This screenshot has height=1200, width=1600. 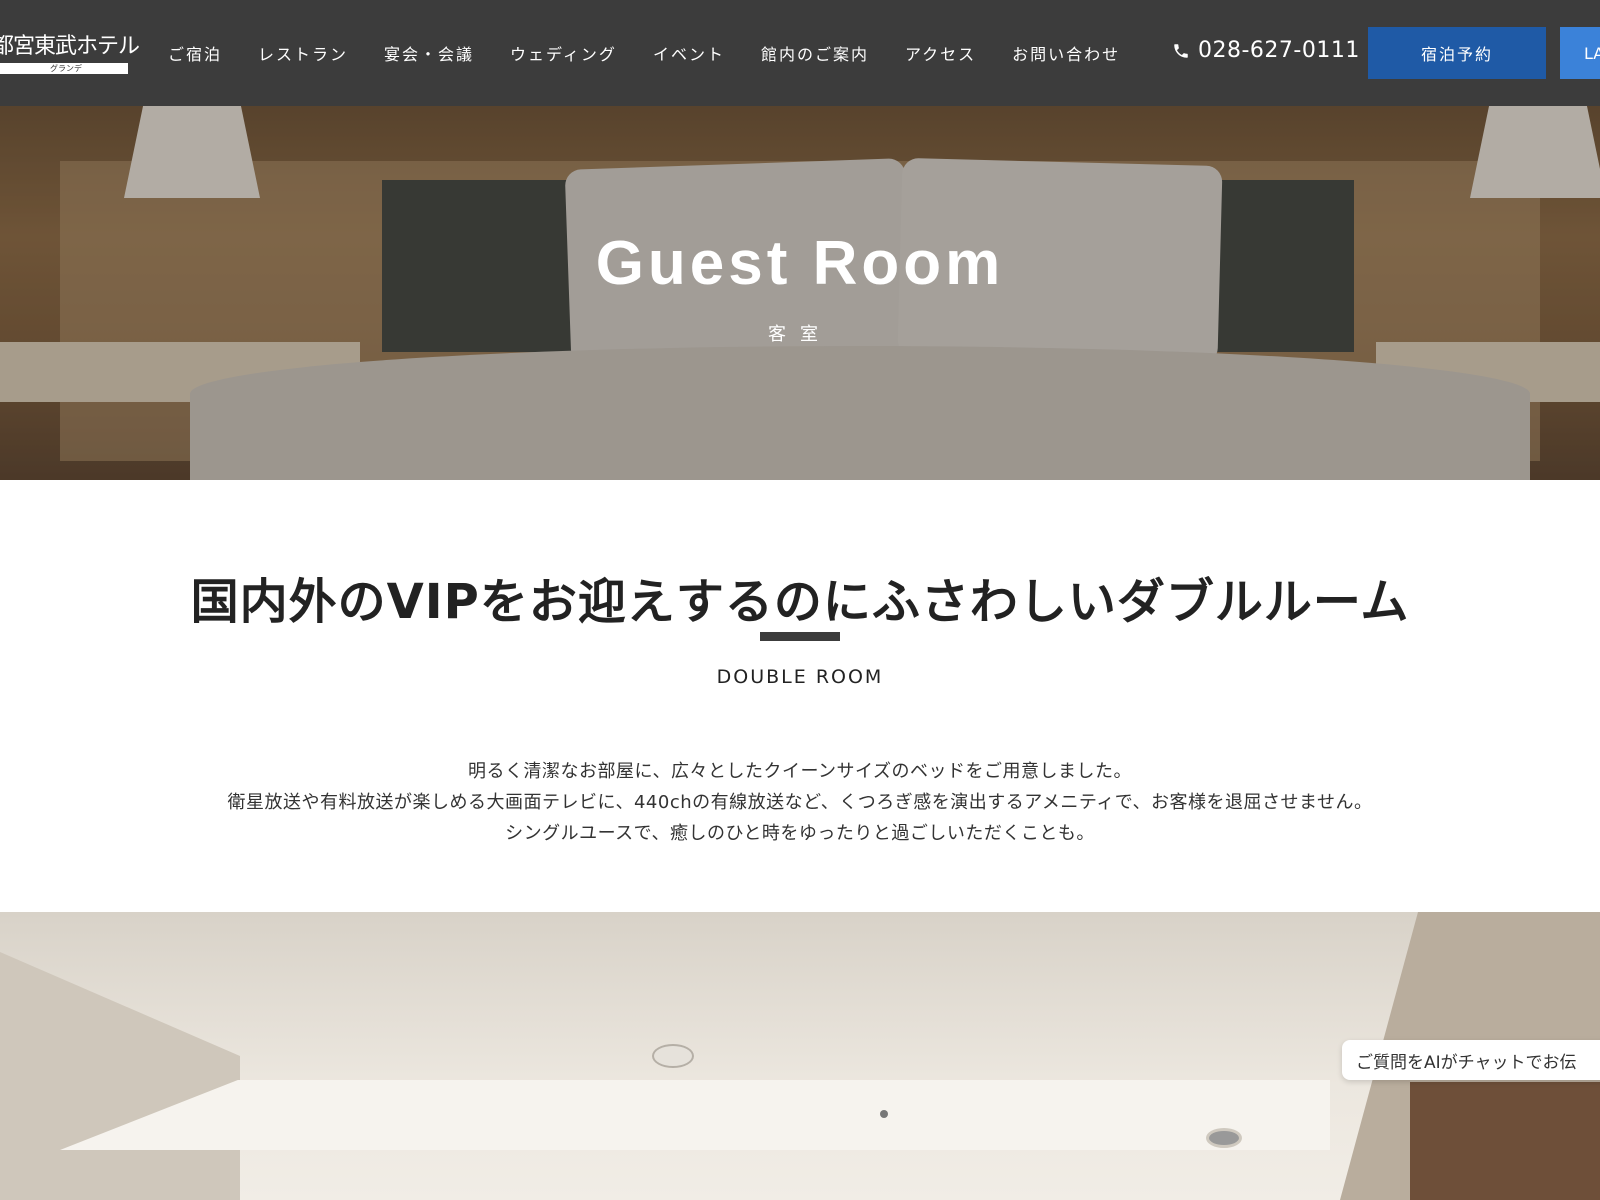 What do you see at coordinates (800, 771) in the screenshot?
I see `description-line: 明るく清潔なお部屋に、広々としたクイーンサイズのベッドをご用意しました。` at bounding box center [800, 771].